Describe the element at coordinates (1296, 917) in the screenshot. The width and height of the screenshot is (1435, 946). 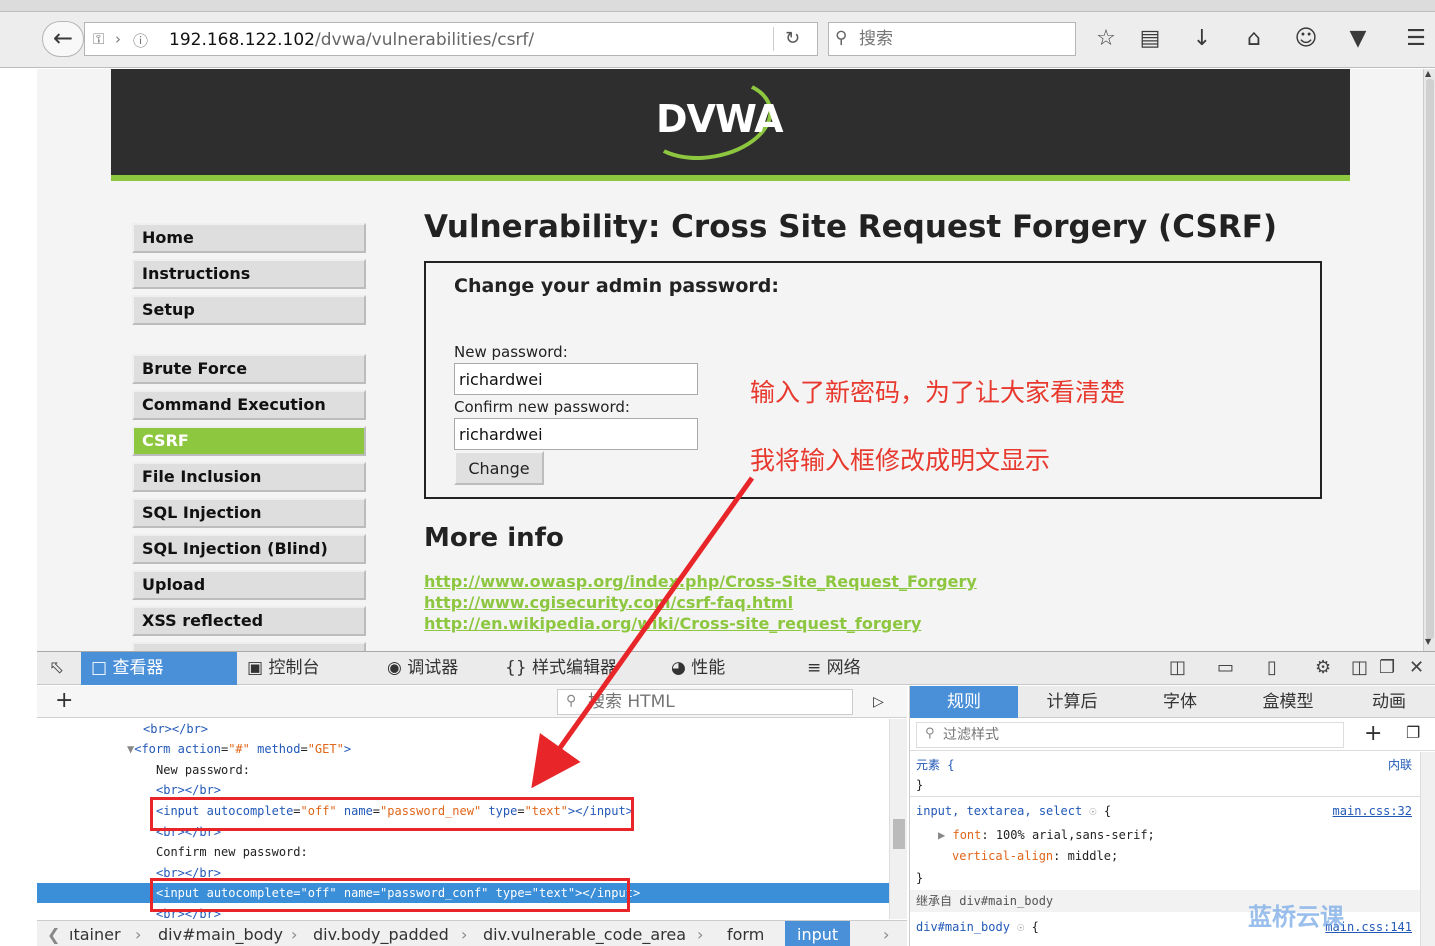
I see `watermark-logo: 蓝桥云课` at that location.